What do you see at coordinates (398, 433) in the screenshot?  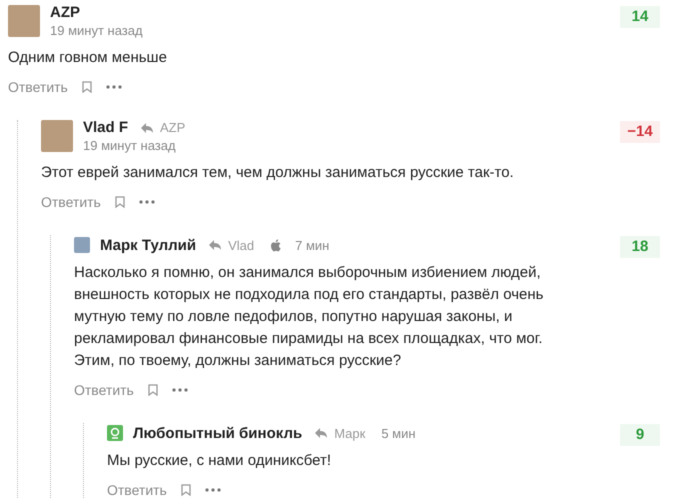 I see `timestamp: 5 мин` at bounding box center [398, 433].